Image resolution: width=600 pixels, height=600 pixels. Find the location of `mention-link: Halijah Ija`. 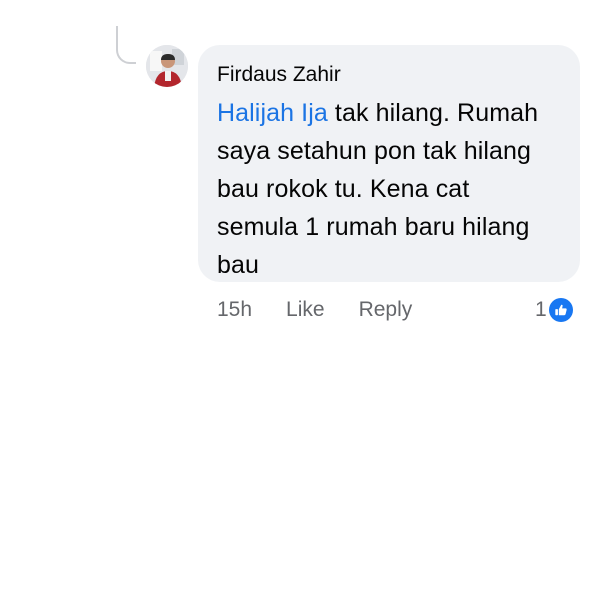

mention-link: Halijah Ija is located at coordinates (272, 113).